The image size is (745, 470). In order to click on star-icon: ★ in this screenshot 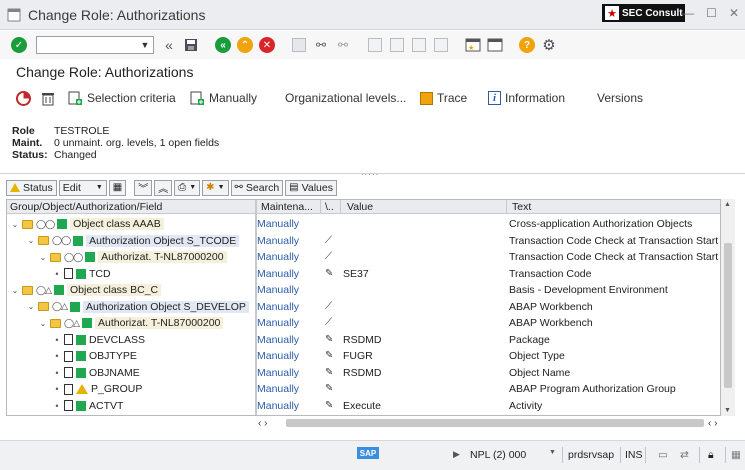, I will do `click(612, 13)`.